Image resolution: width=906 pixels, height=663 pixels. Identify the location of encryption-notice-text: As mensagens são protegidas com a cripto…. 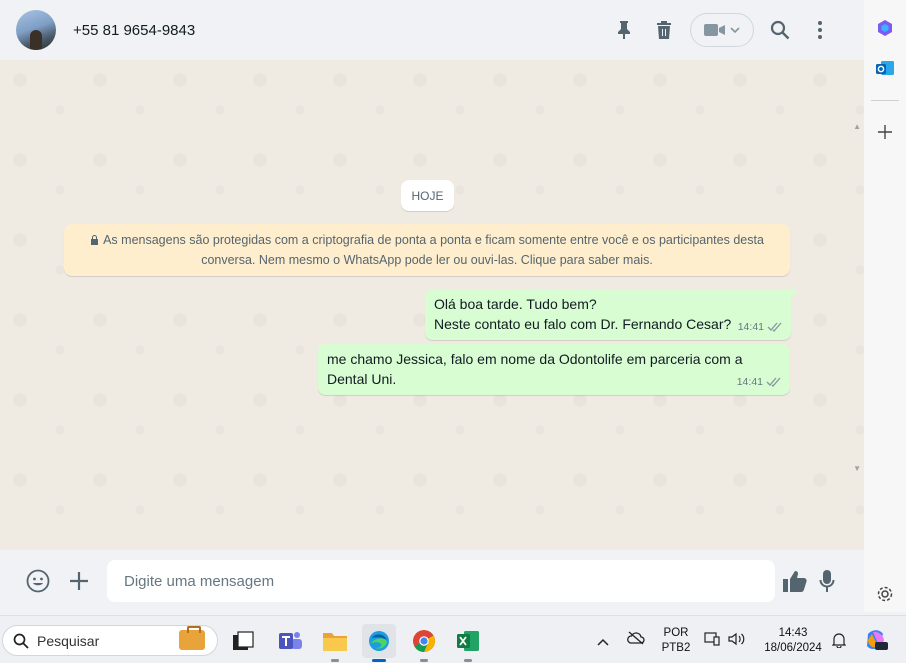
(433, 250).